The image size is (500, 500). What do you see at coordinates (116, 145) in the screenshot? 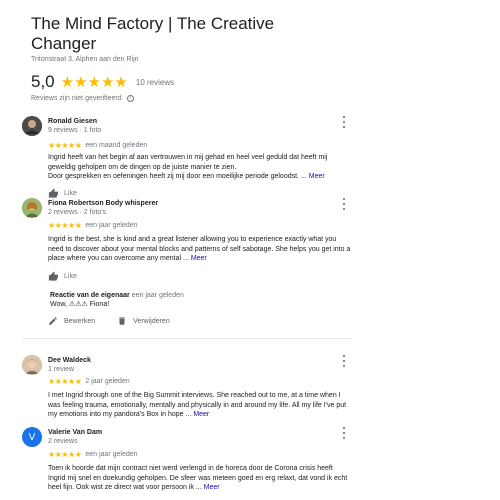
I see `review-time: een maand geleden` at bounding box center [116, 145].